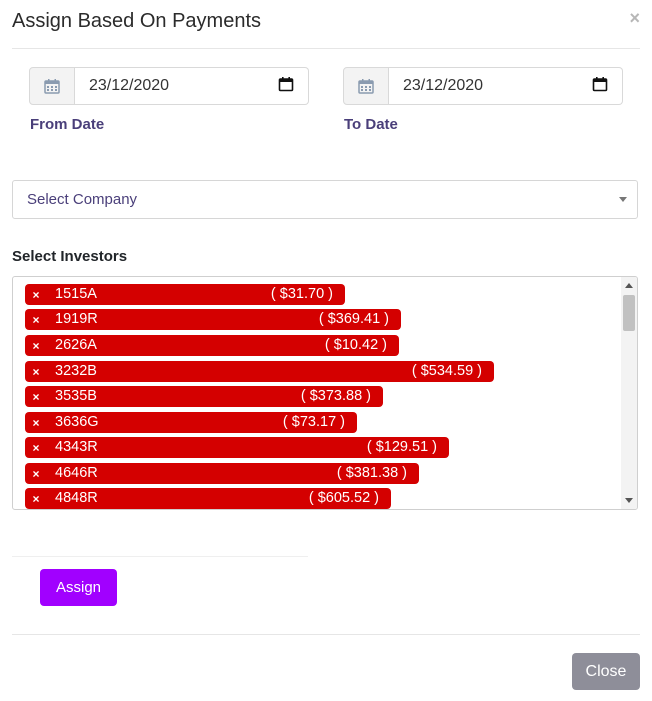 This screenshot has height=701, width=652. What do you see at coordinates (208, 498) in the screenshot?
I see `investor-tag: × 4848R ( $605.52 )` at bounding box center [208, 498].